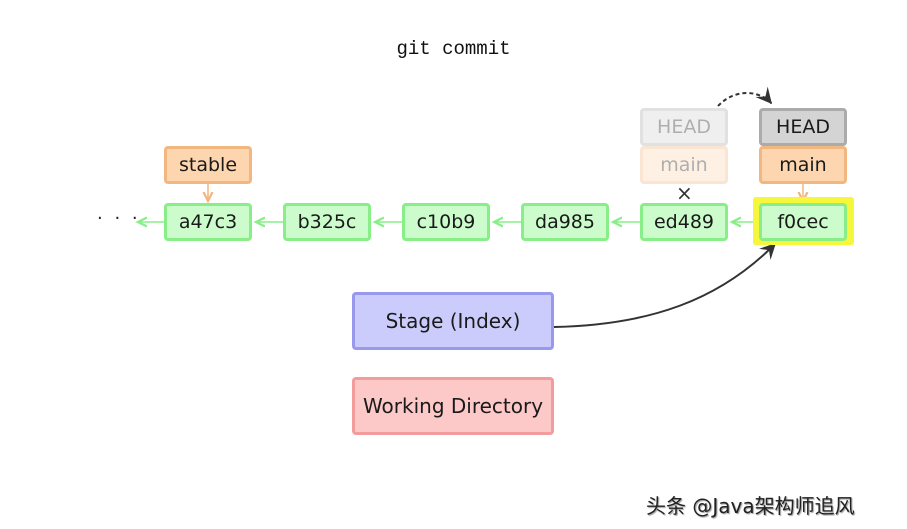 This screenshot has width=907, height=529. What do you see at coordinates (208, 165) in the screenshot?
I see `branch-stable: stable` at bounding box center [208, 165].